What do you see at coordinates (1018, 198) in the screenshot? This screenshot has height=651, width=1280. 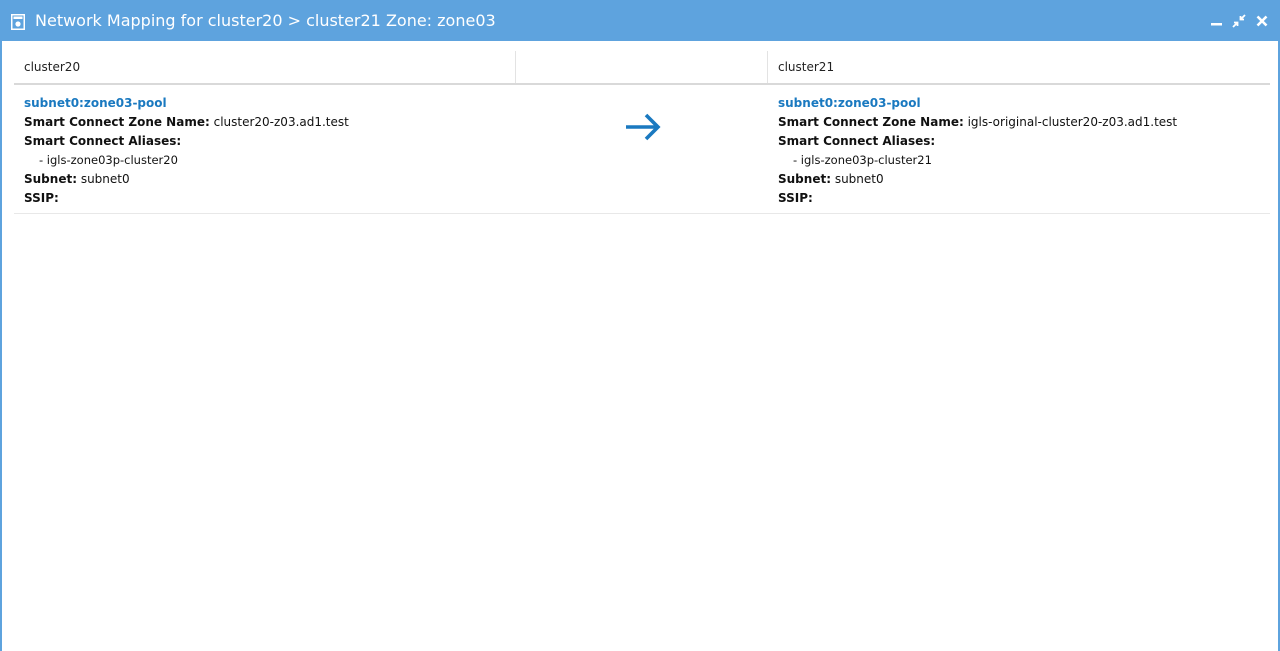 I see `target-ssip-line: SSIP:` at bounding box center [1018, 198].